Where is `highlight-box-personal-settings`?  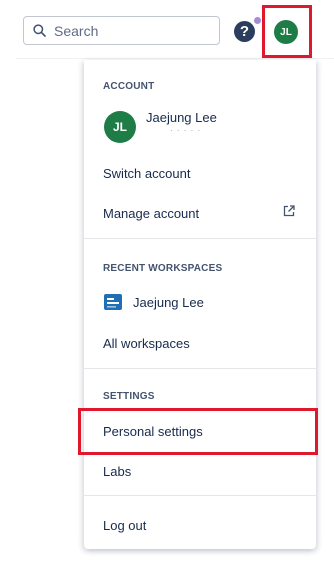 highlight-box-personal-settings is located at coordinates (198, 431).